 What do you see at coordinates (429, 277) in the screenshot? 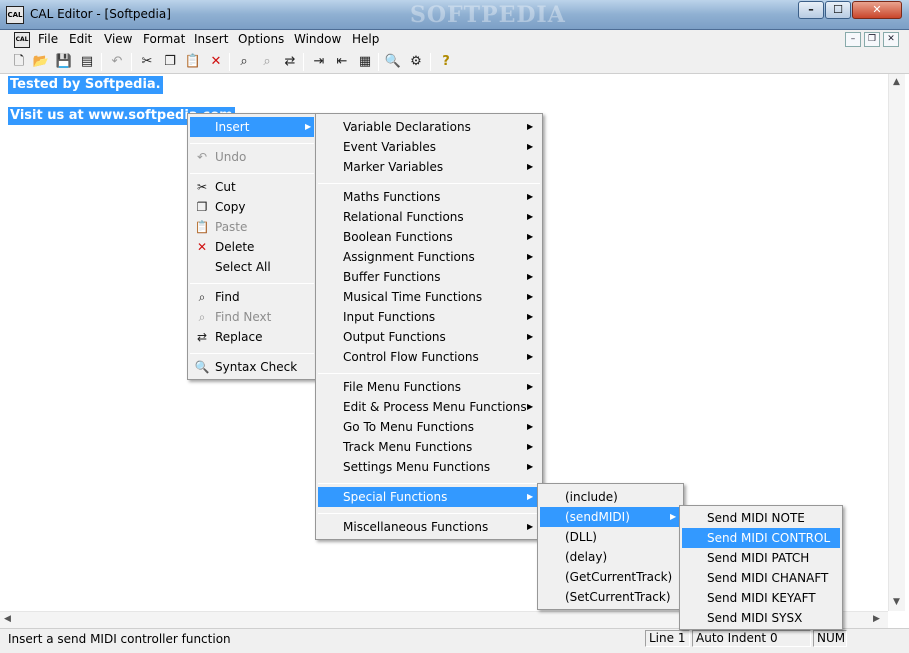
I see `insert-buffer-functions: Buffer Functions ▶` at bounding box center [429, 277].